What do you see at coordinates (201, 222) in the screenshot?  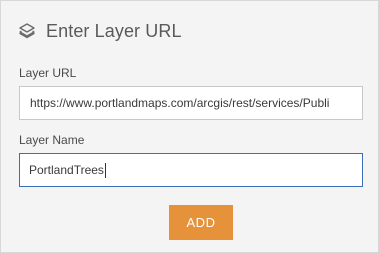 I see `add-button: ADD` at bounding box center [201, 222].